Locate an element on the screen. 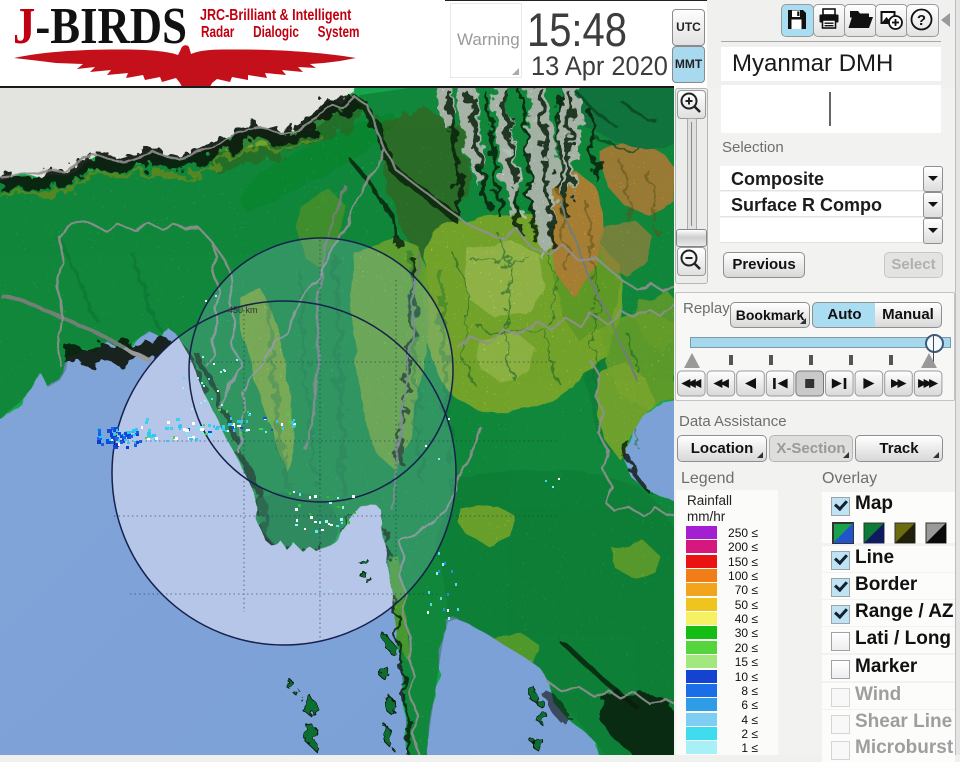 This screenshot has height=762, width=960. svg-text: 450 km is located at coordinates (243, 310).